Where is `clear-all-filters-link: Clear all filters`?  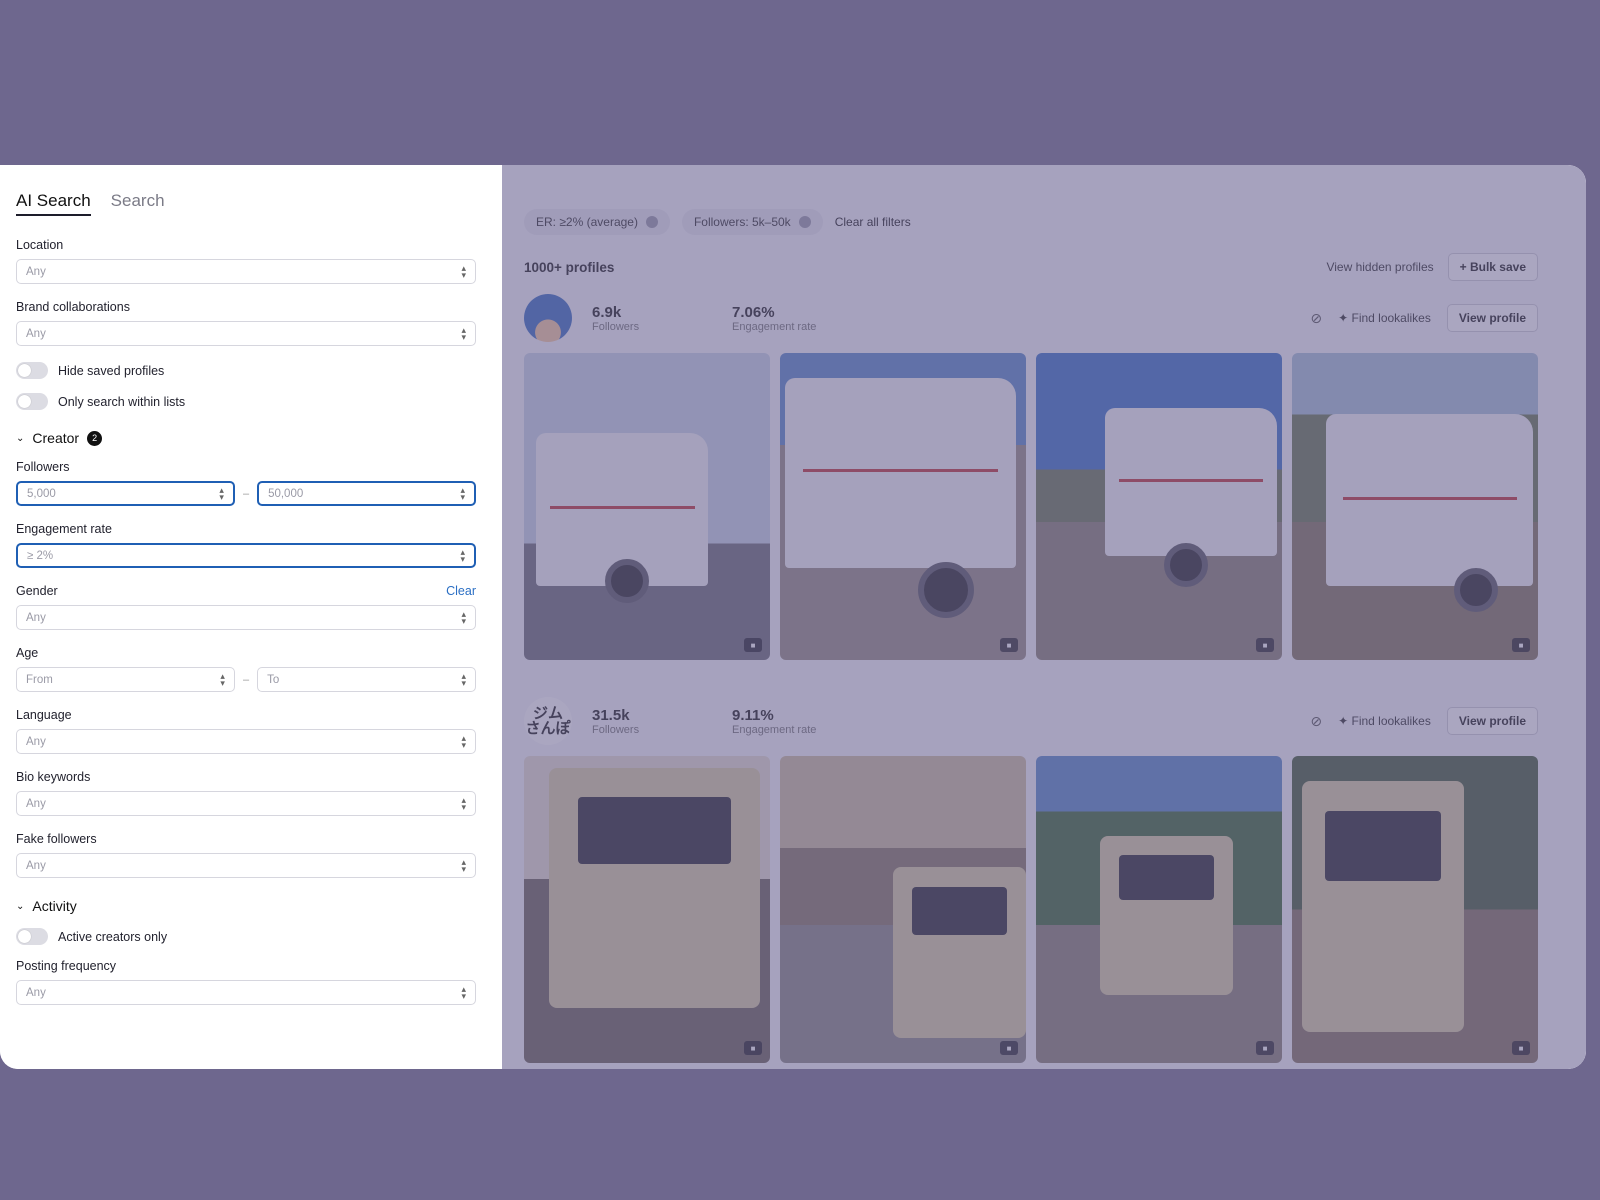 clear-all-filters-link: Clear all filters is located at coordinates (873, 222).